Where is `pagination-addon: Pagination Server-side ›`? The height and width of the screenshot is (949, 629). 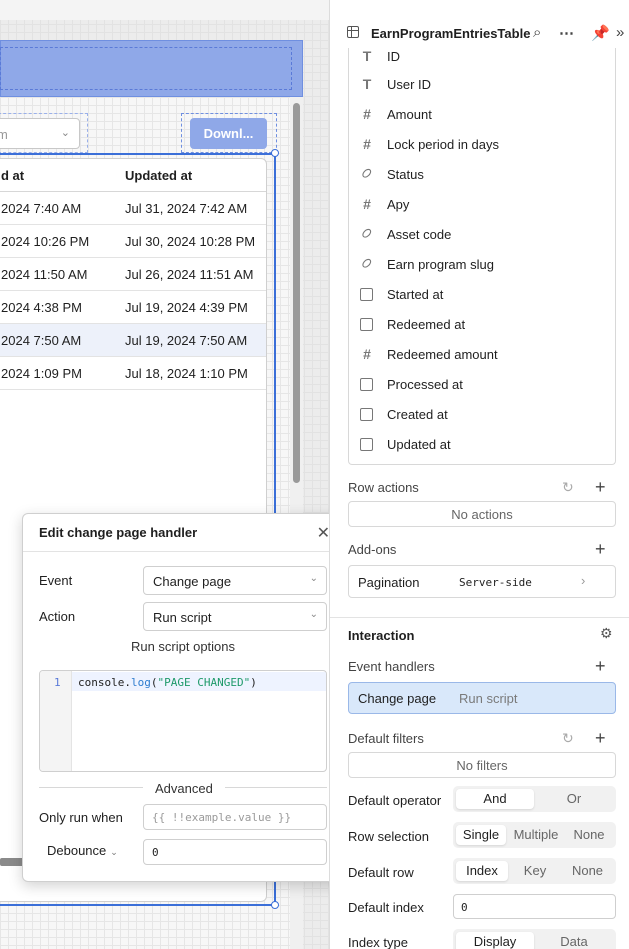 pagination-addon: Pagination Server-side › is located at coordinates (482, 581).